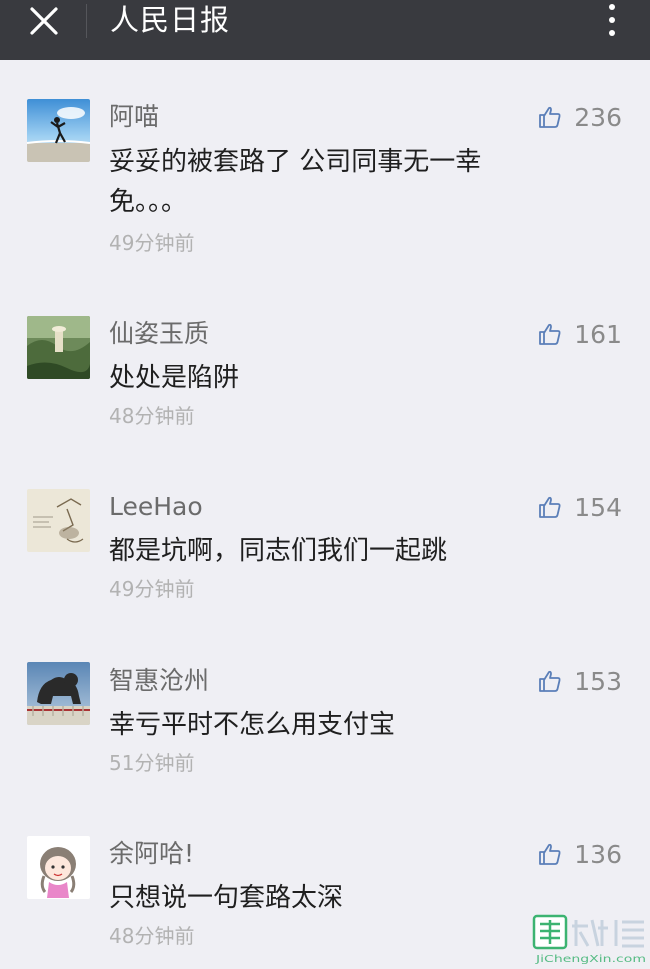  I want to click on like-button: 236, so click(580, 117).